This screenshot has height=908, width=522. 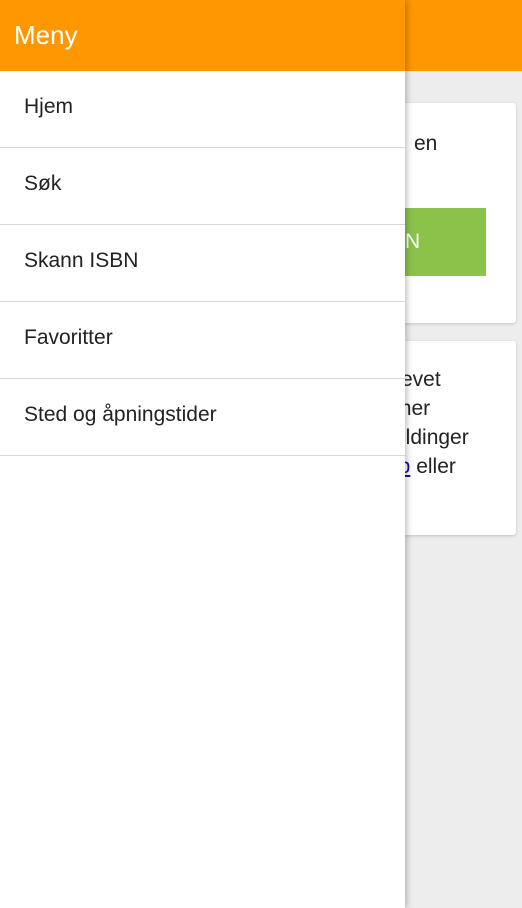 I want to click on menu-item-search: Søk, so click(x=202, y=186).